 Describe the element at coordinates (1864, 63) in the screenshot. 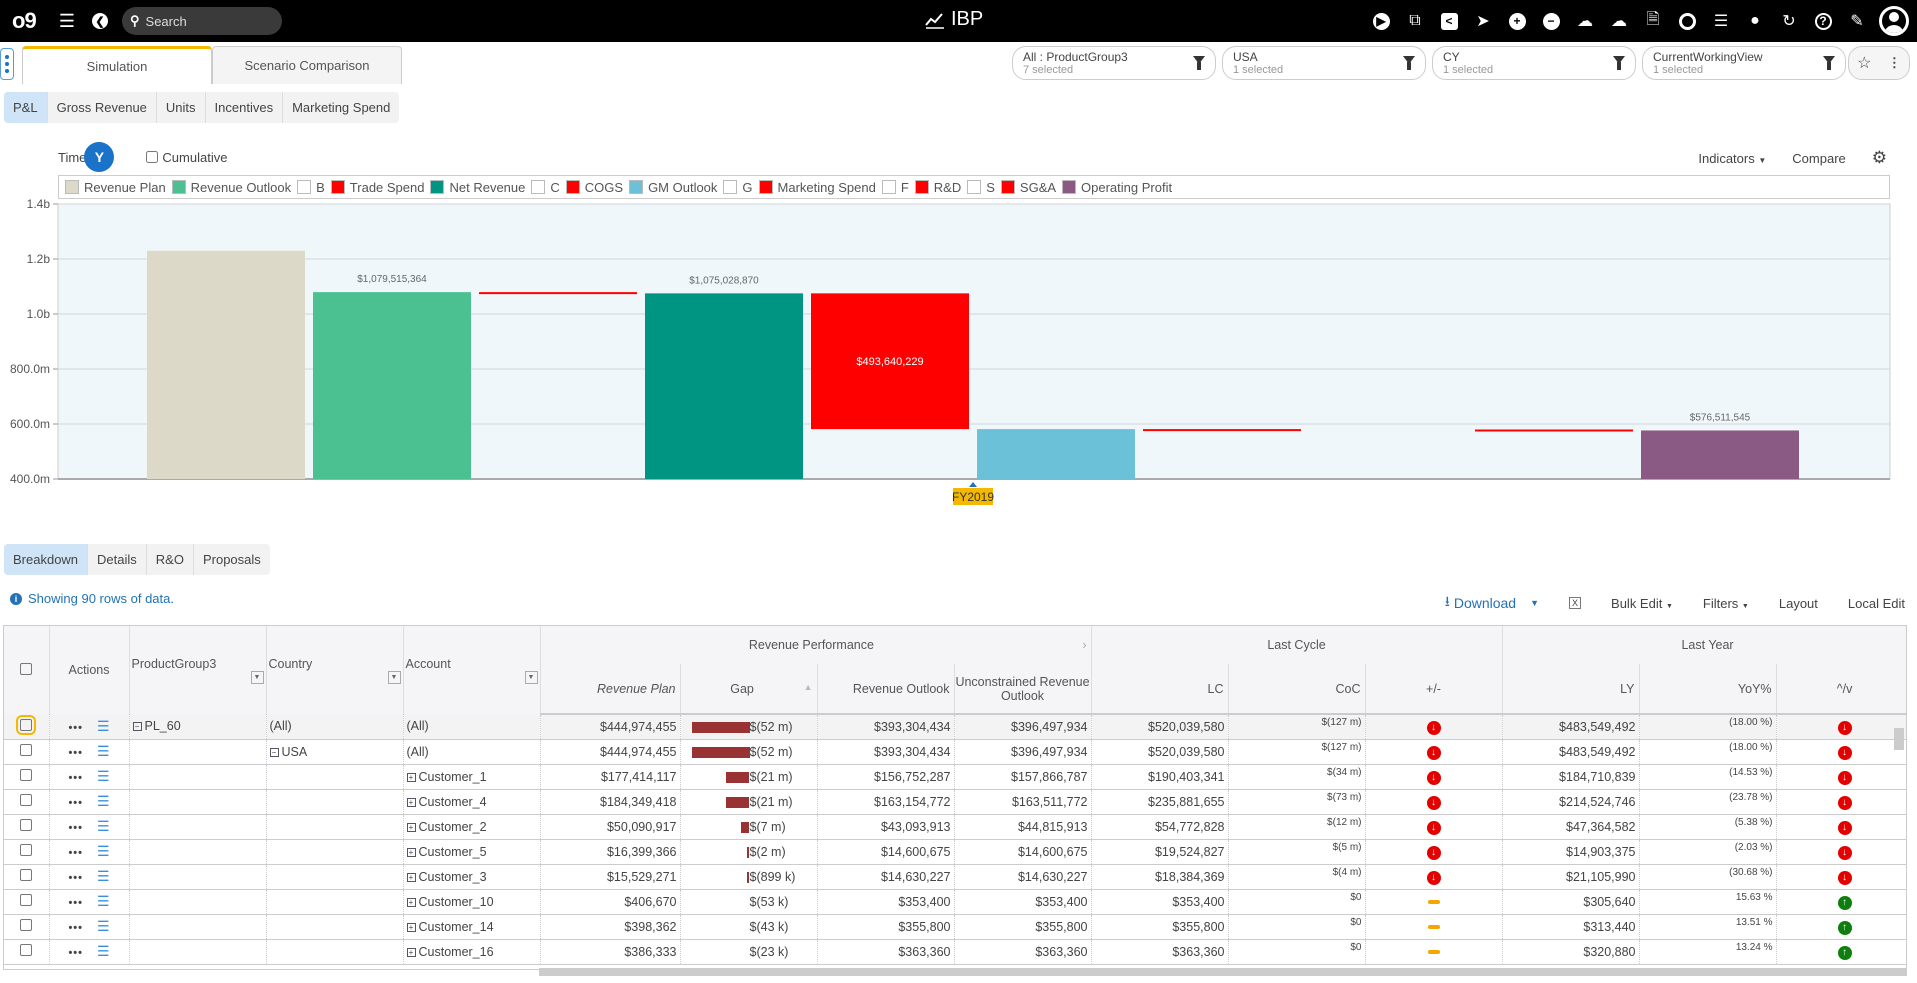

I see `star-icon: ☆` at that location.